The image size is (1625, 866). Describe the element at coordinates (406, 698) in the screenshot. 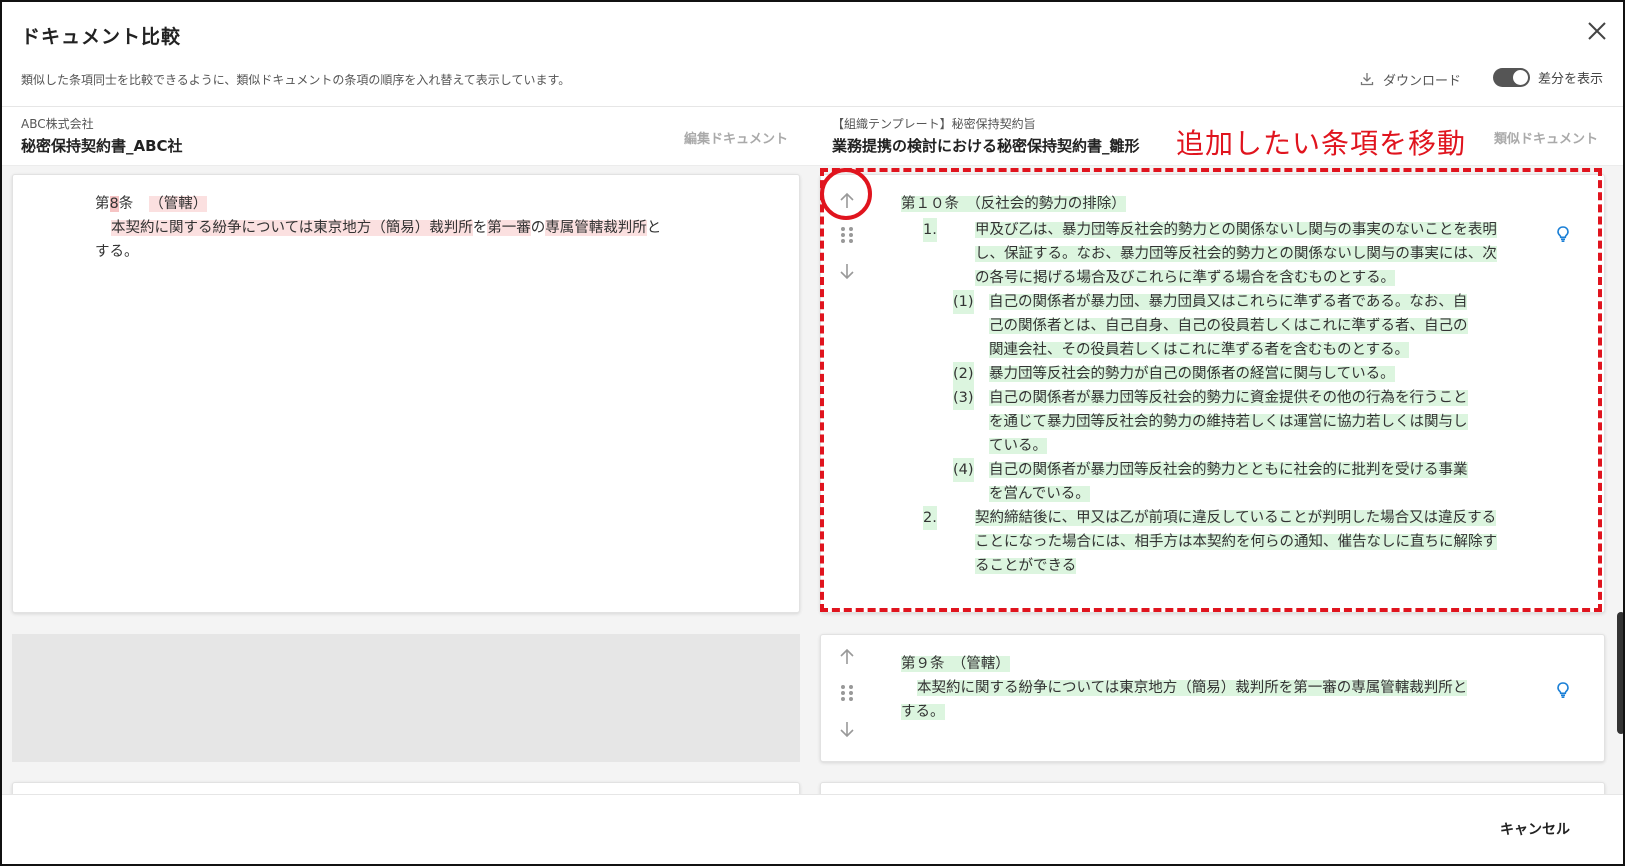

I see `left-empty-slot` at that location.